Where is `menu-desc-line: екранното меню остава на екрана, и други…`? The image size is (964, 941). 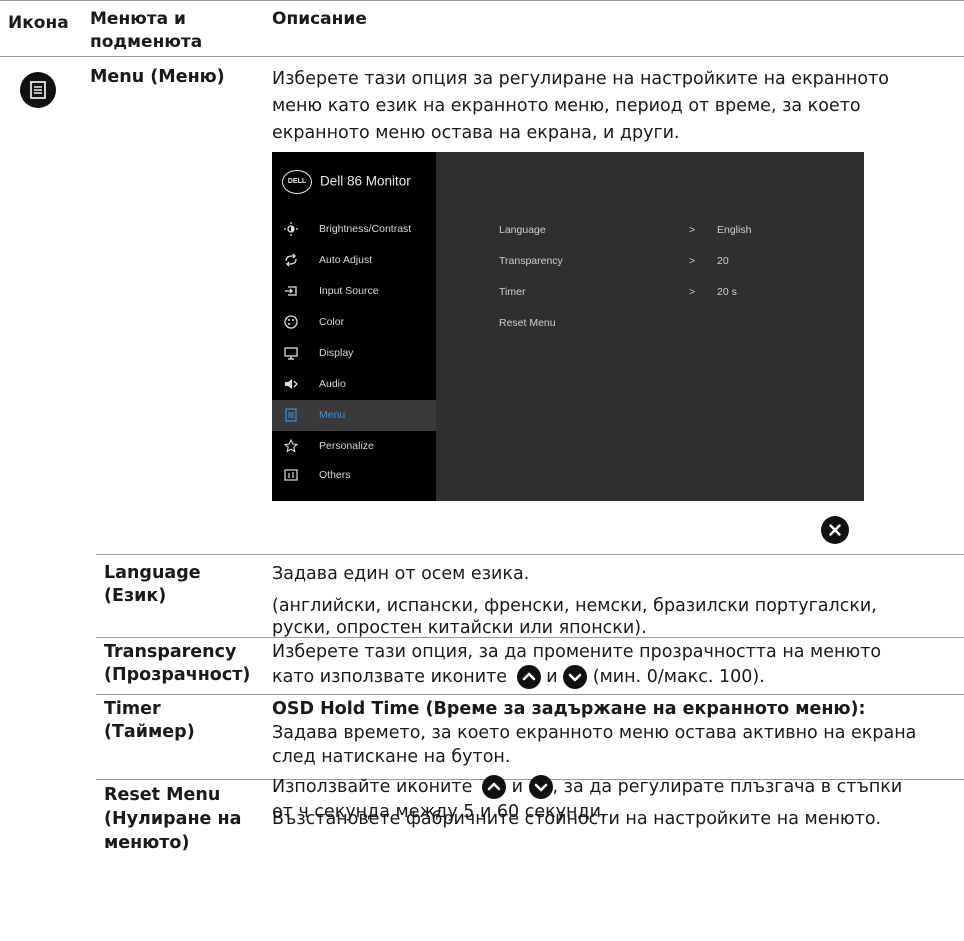 menu-desc-line: екранното меню остава на екрана, и други… is located at coordinates (476, 133).